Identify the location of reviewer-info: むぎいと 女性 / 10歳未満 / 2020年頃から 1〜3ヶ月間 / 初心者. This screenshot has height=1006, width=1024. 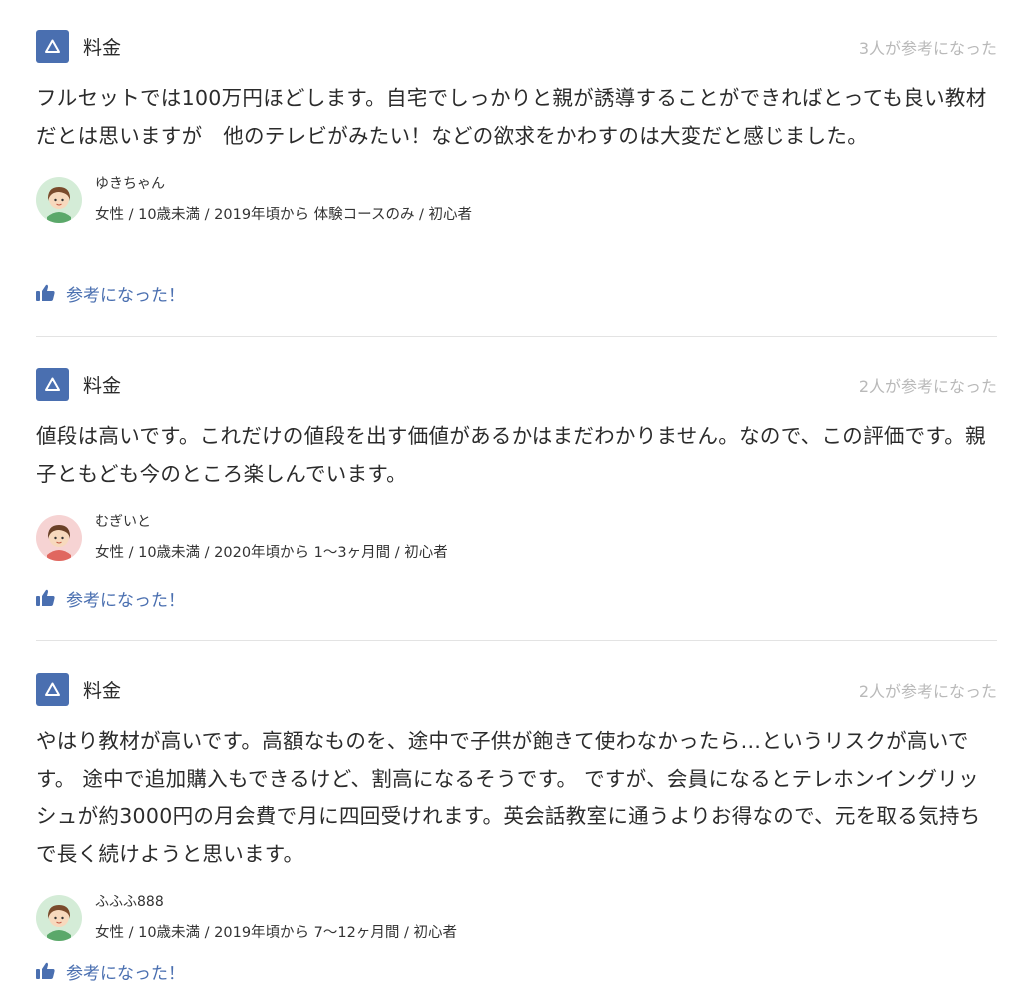
(516, 537).